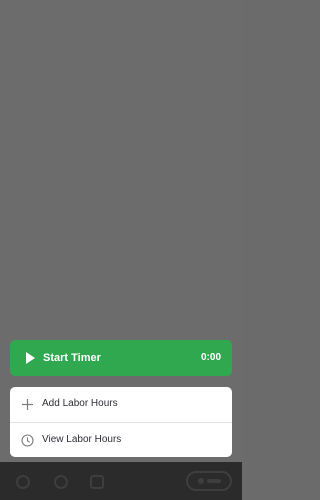  I want to click on add-labor-hours-item: Add Labor Hours, so click(121, 404).